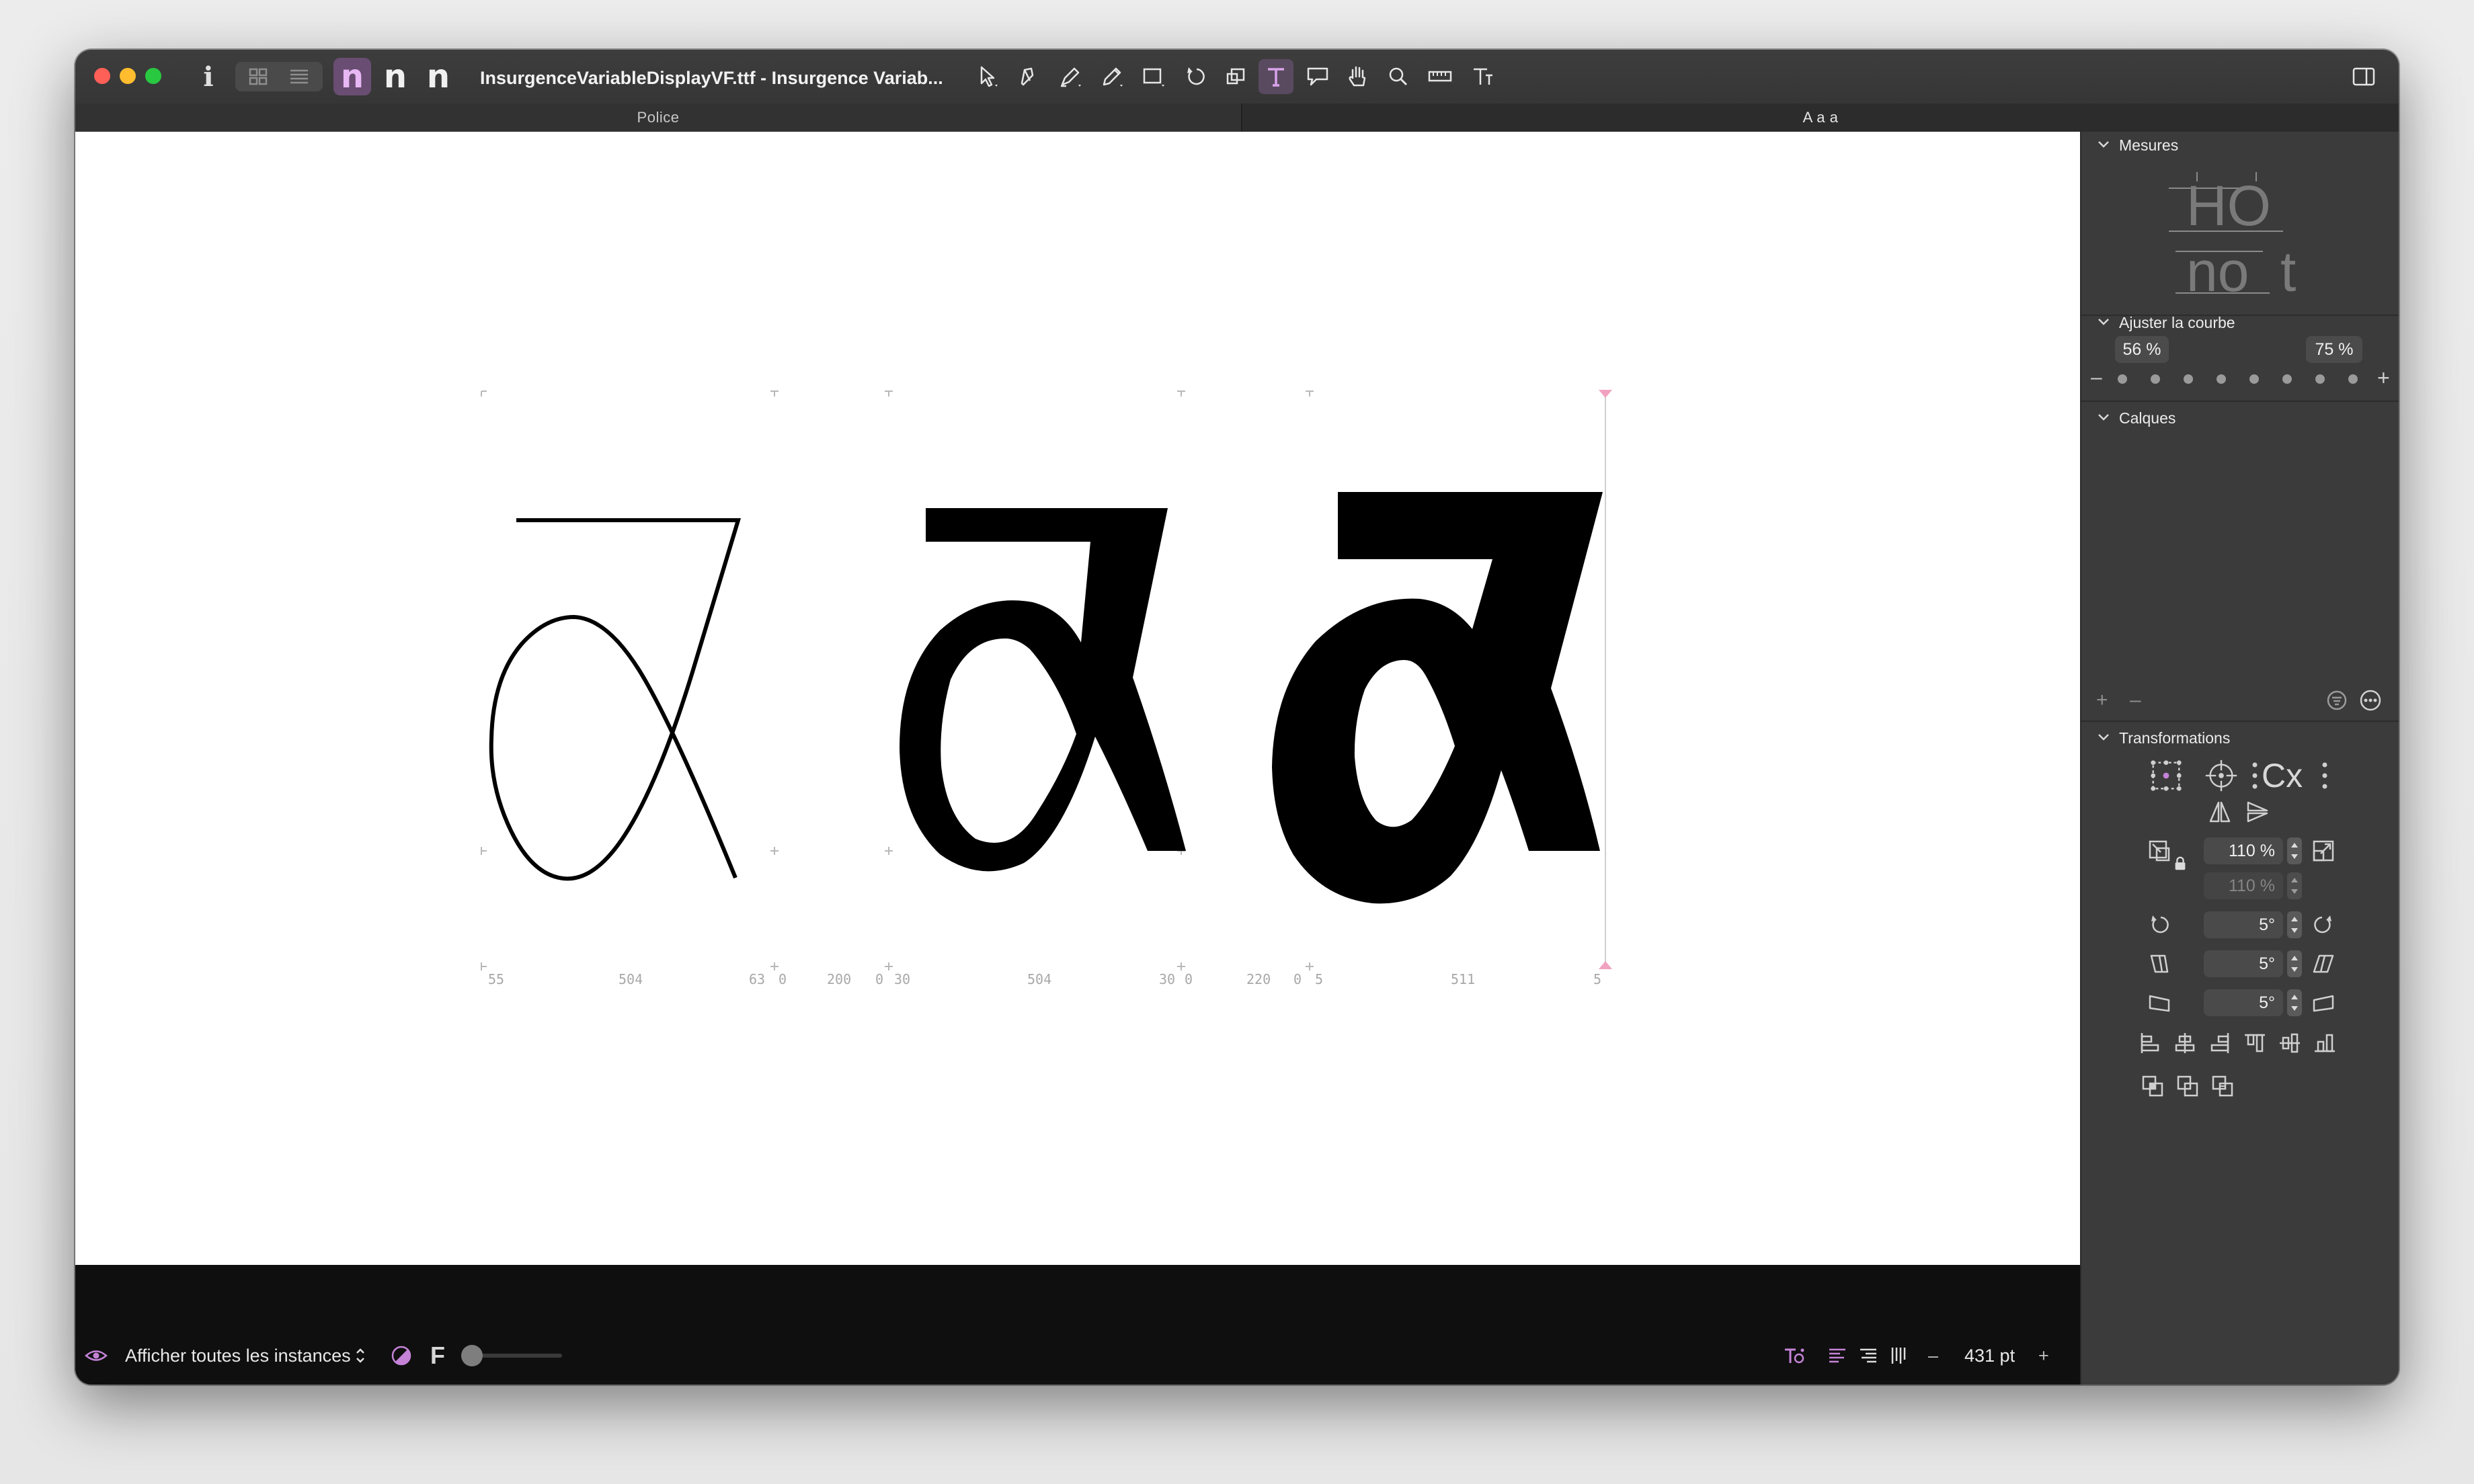 The width and height of the screenshot is (2474, 1484). Describe the element at coordinates (2323, 851) in the screenshot. I see `scale-up-icon` at that location.